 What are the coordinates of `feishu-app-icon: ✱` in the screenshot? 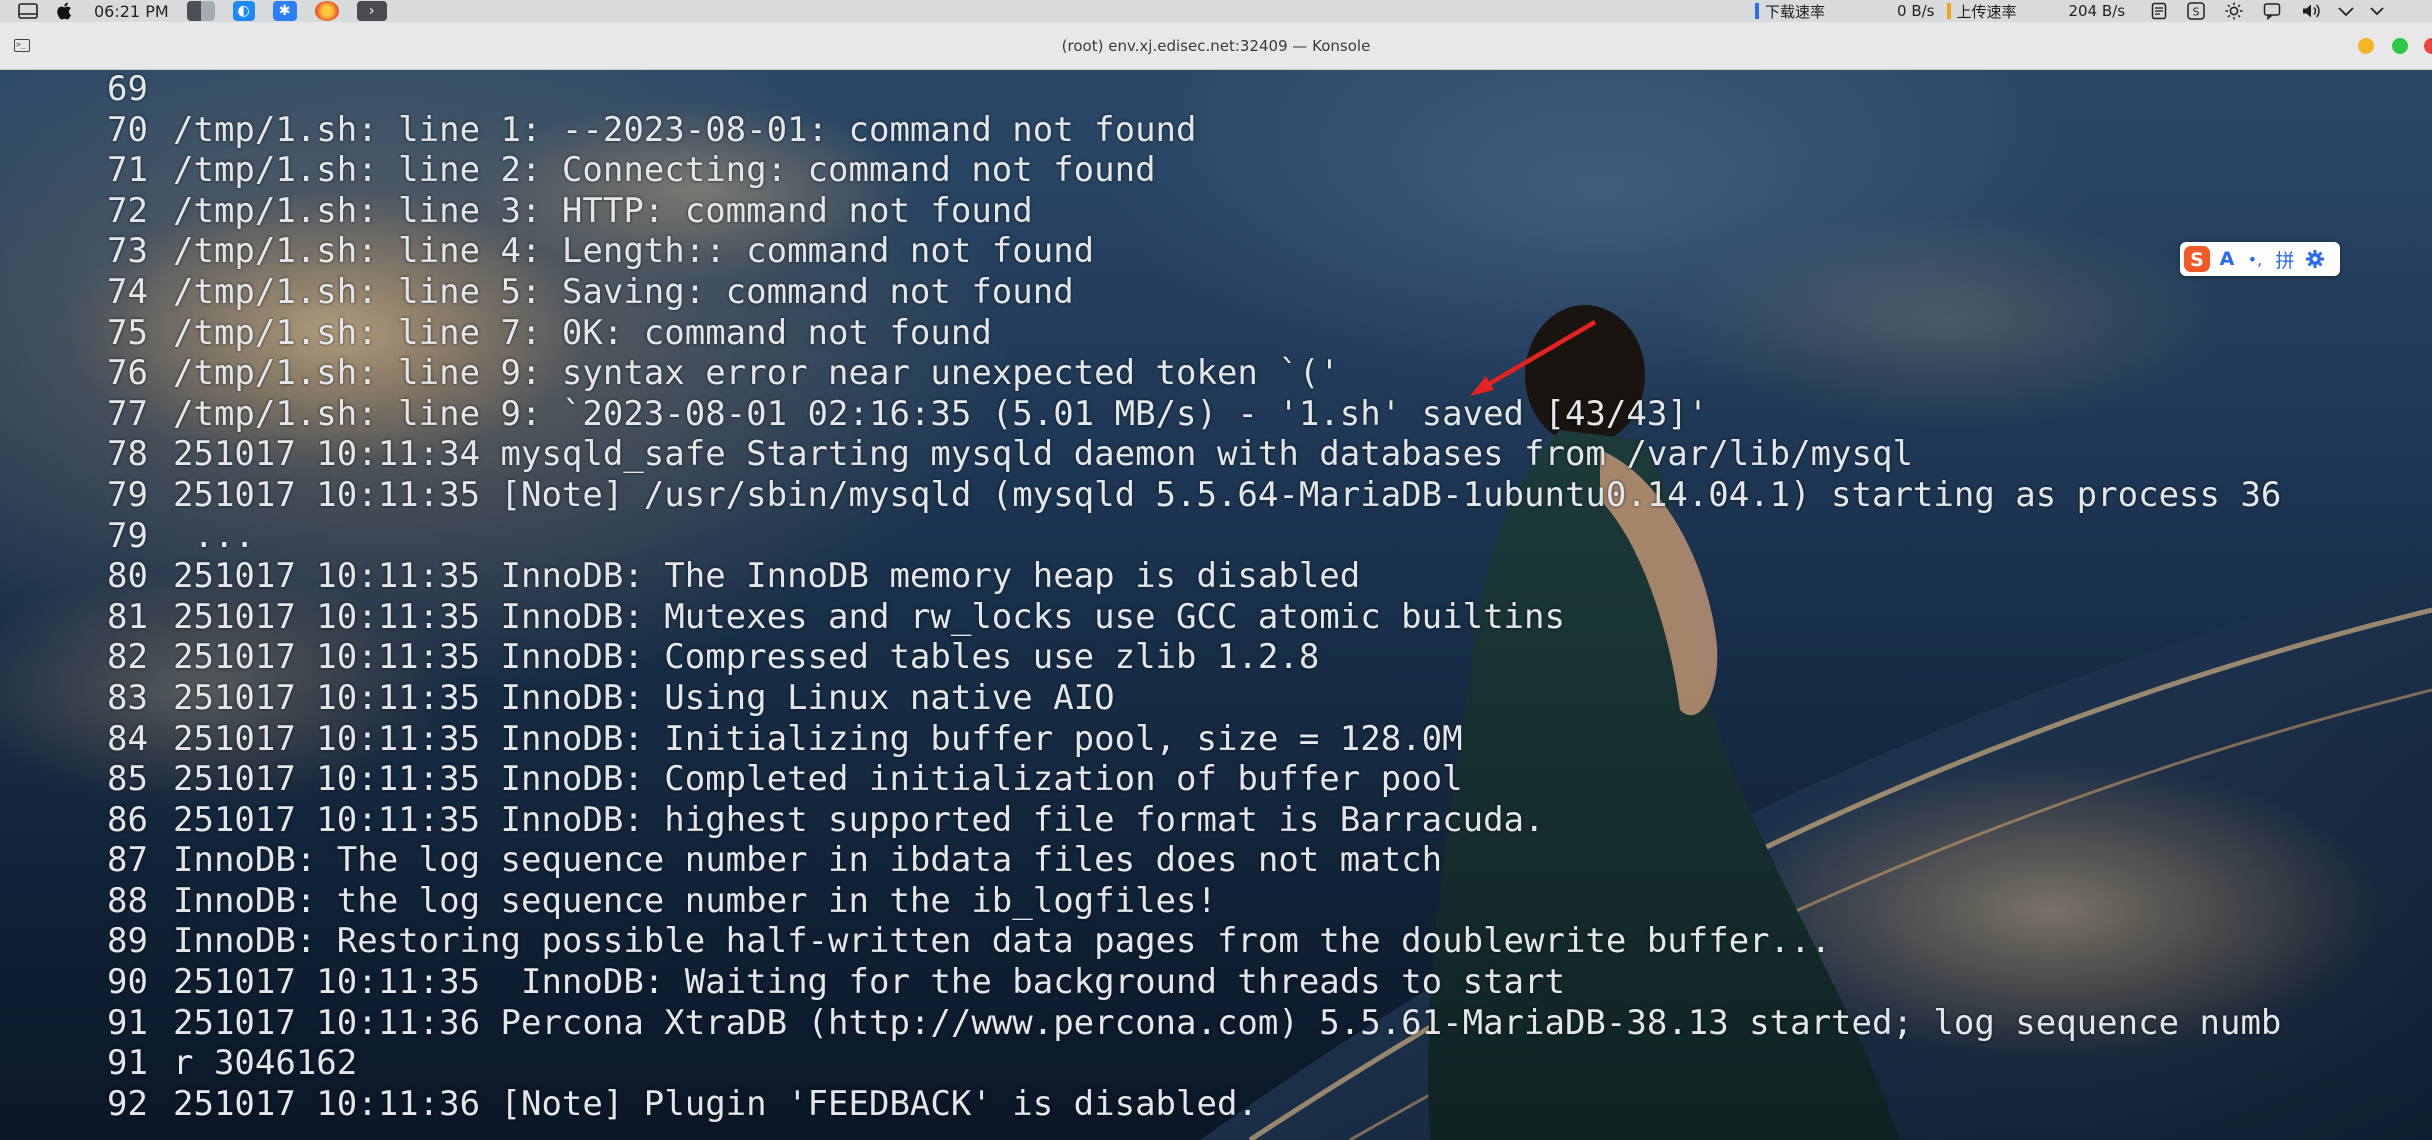 It's located at (284, 11).